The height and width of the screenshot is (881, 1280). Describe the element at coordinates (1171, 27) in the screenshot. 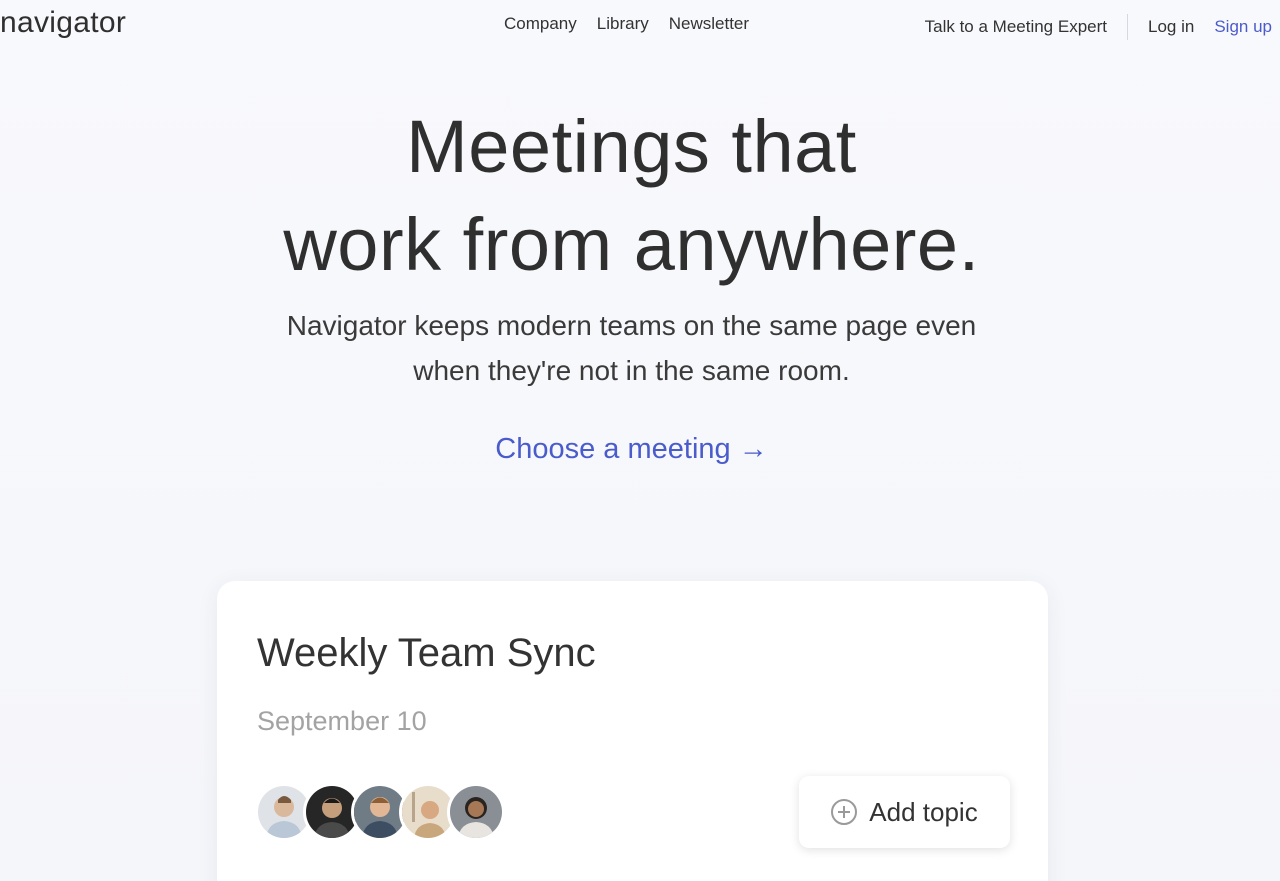

I see `login-link: Log in` at that location.